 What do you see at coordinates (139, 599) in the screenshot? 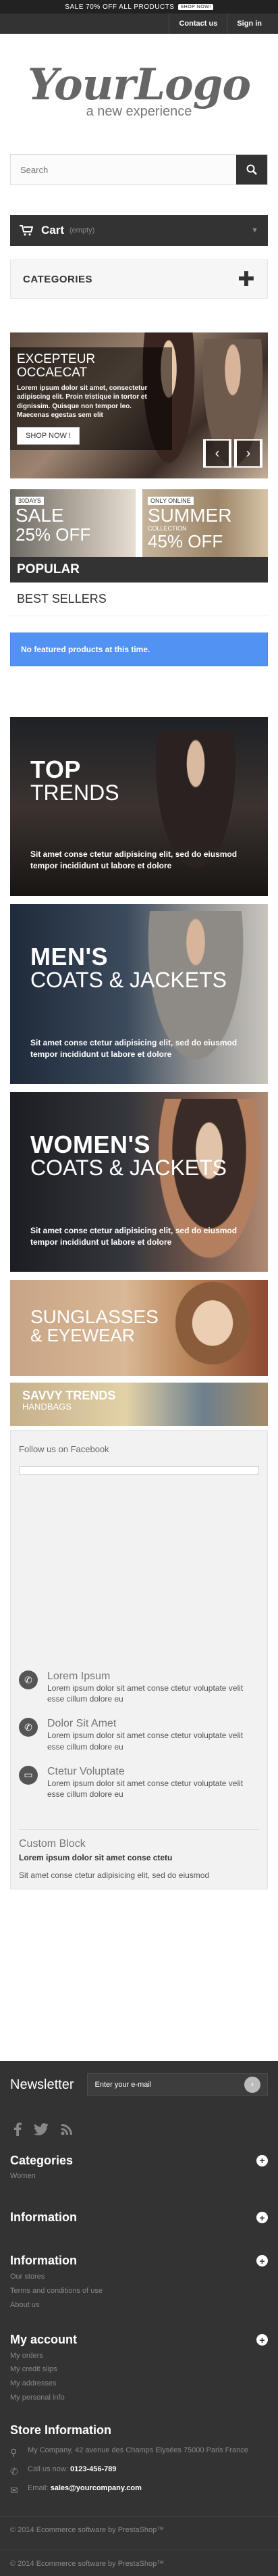
I see `tab-best-sellers: BEST SELLERS` at bounding box center [139, 599].